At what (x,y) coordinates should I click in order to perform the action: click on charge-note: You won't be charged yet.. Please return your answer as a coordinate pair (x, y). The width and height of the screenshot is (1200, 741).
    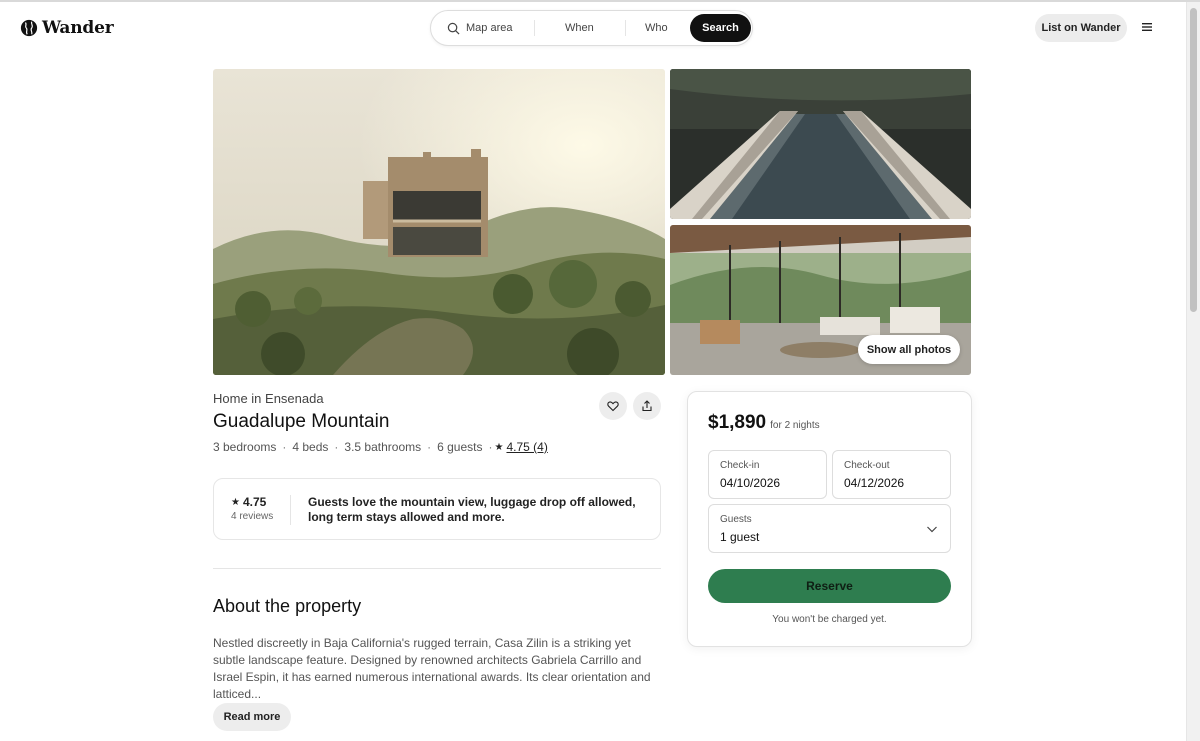
    Looking at the image, I should click on (829, 619).